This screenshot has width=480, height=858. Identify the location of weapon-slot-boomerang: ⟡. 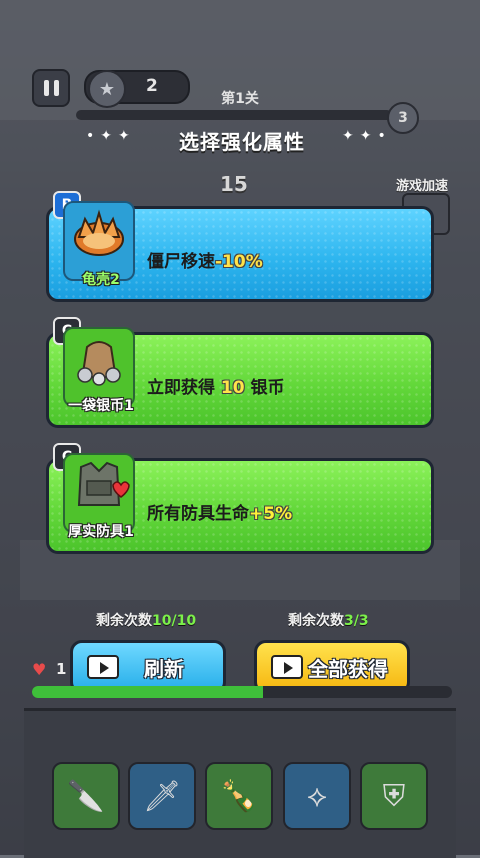
(317, 796).